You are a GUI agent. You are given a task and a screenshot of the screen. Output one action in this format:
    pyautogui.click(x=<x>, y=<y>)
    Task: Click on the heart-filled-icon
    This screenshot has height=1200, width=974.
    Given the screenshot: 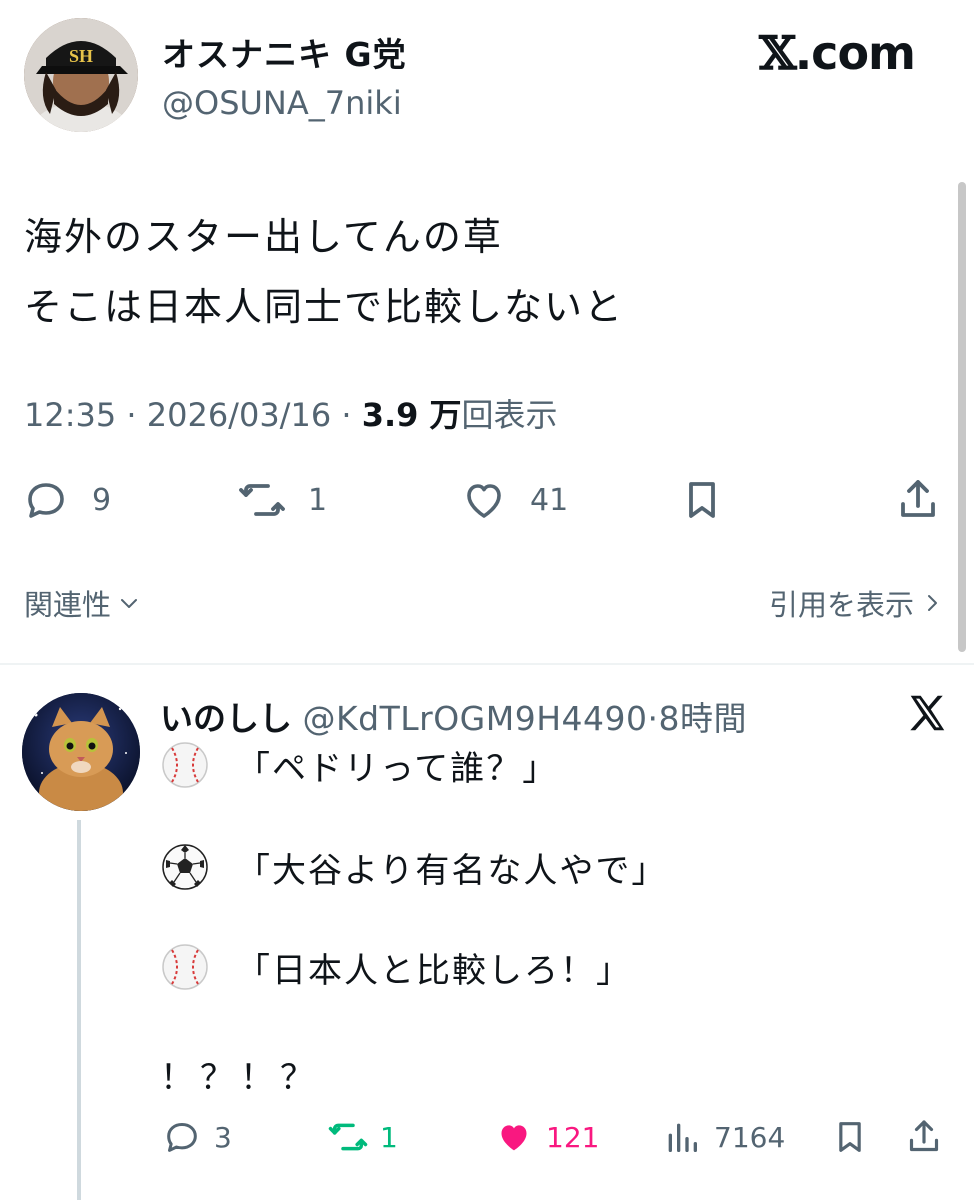 What is the action you would take?
    pyautogui.click(x=514, y=1138)
    